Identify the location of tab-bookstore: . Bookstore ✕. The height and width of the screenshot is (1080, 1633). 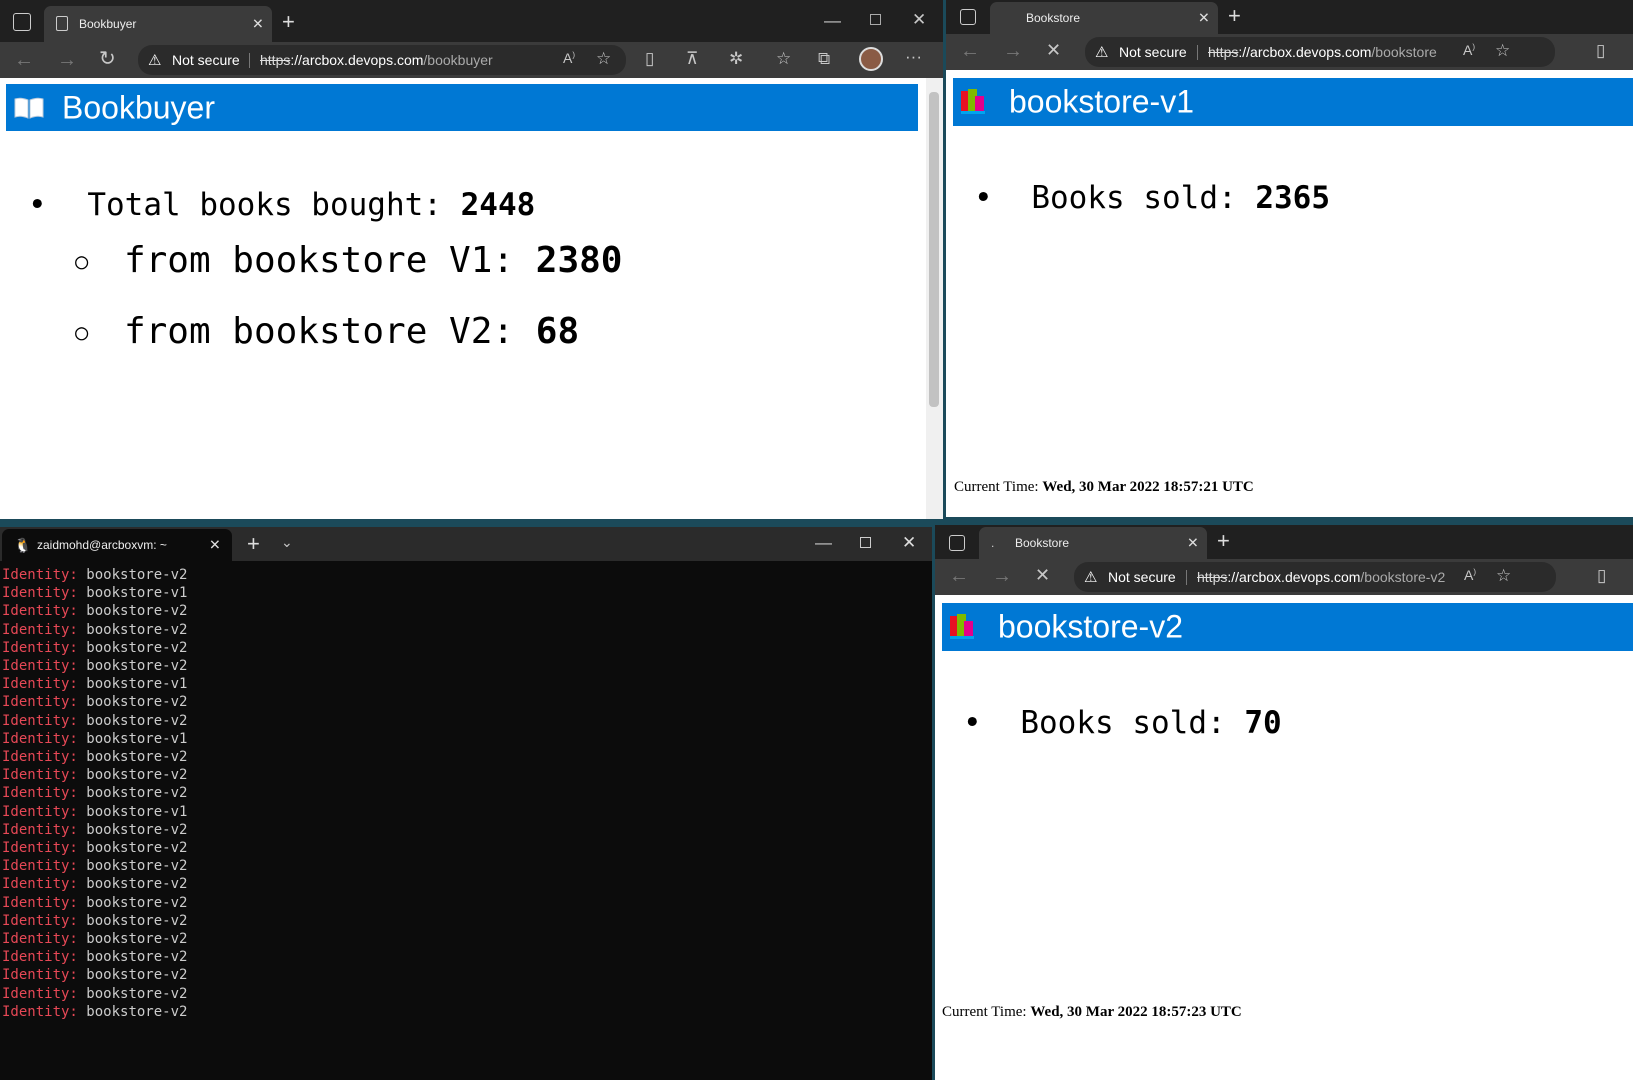
(1093, 543).